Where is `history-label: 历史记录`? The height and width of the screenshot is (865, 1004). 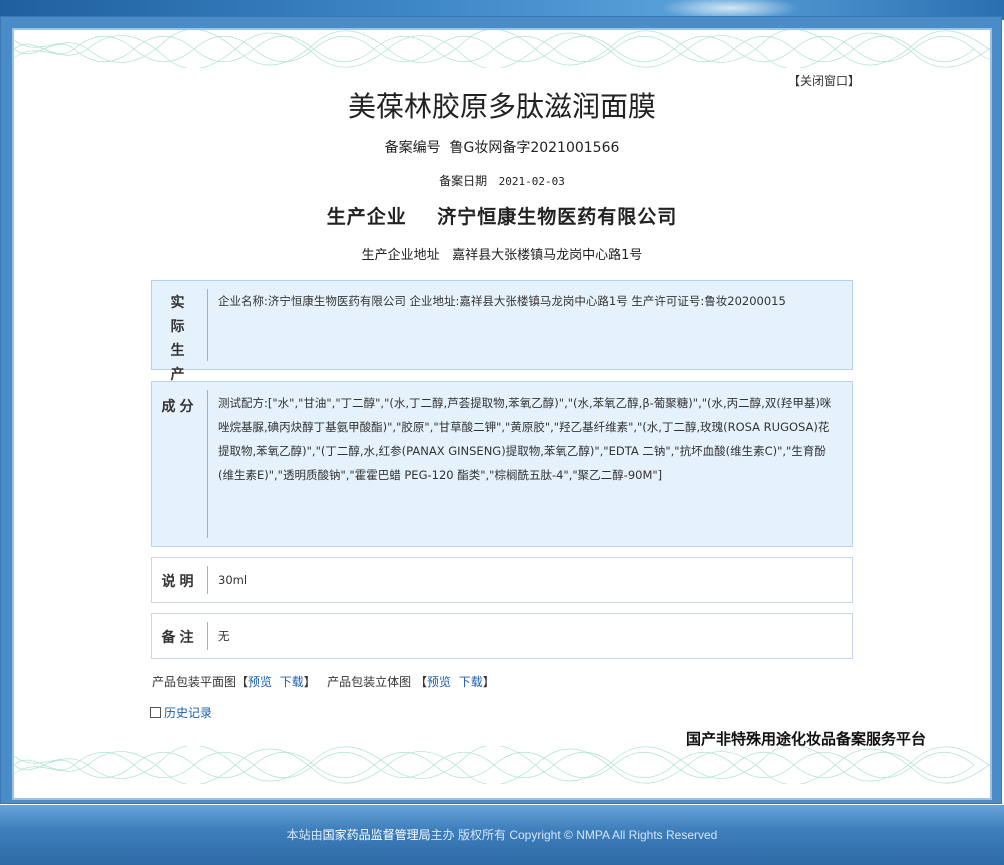 history-label: 历史记录 is located at coordinates (188, 713).